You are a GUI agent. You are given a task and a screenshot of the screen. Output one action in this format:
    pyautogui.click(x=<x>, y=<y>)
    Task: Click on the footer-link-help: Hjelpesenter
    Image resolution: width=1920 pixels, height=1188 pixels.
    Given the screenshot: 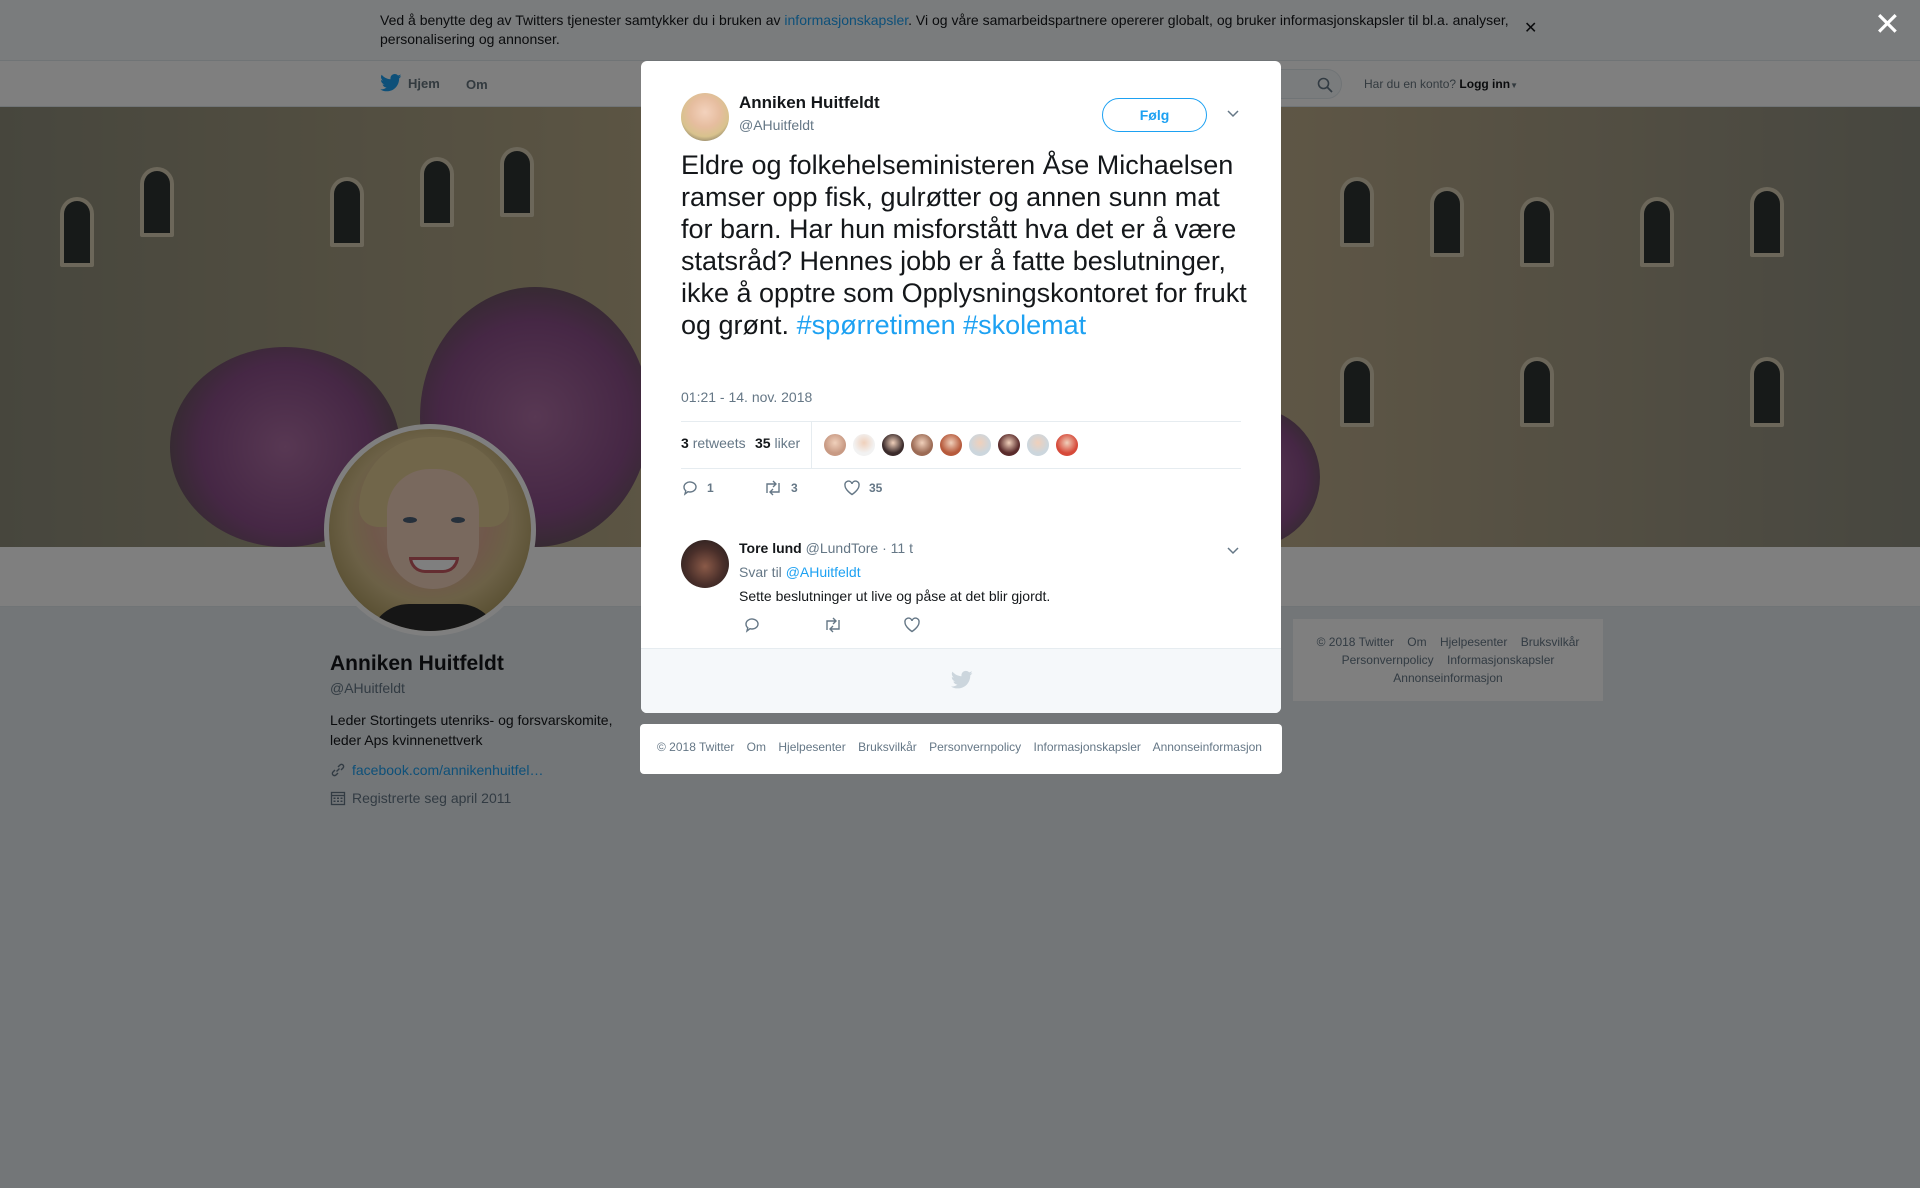 What is the action you would take?
    pyautogui.click(x=811, y=747)
    